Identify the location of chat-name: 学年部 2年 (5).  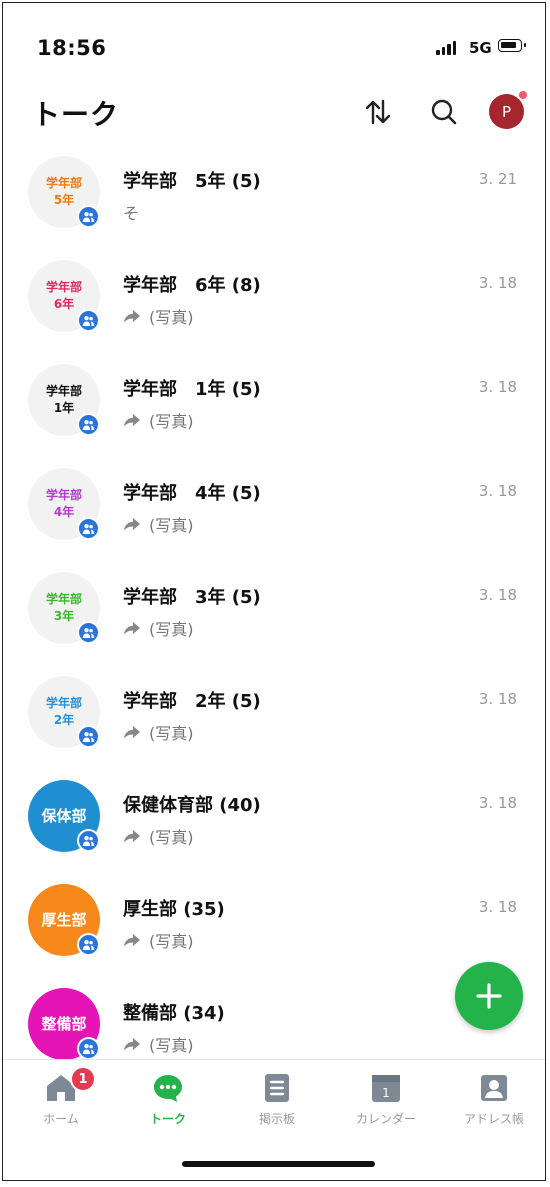
(192, 701).